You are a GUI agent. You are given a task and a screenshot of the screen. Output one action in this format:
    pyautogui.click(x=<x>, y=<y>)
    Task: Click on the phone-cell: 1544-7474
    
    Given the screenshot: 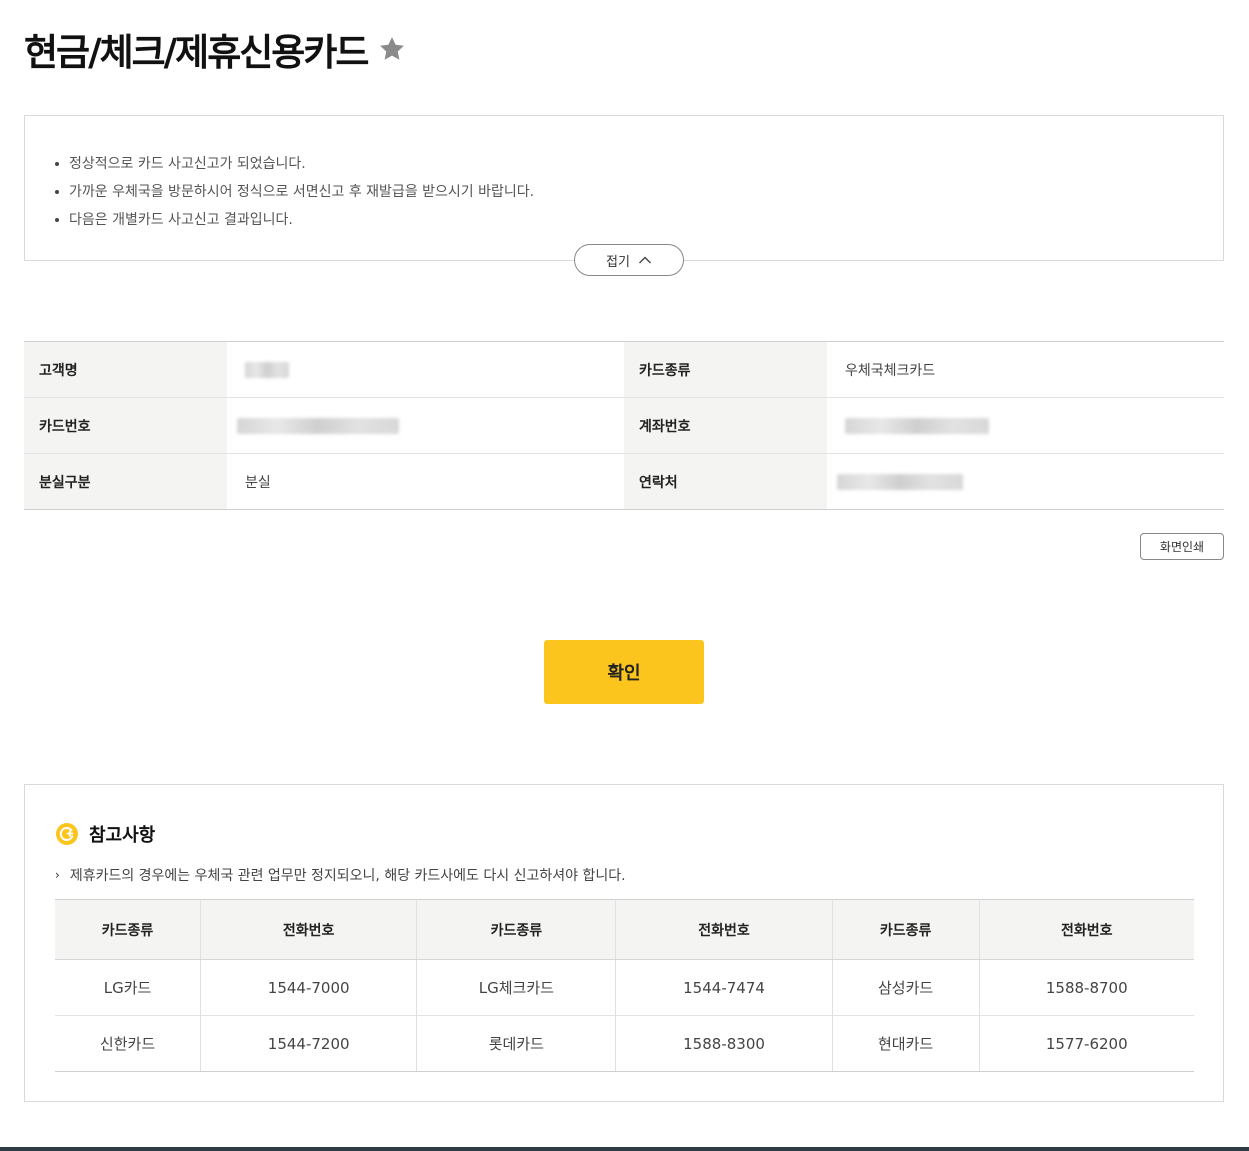 What is the action you would take?
    pyautogui.click(x=724, y=987)
    